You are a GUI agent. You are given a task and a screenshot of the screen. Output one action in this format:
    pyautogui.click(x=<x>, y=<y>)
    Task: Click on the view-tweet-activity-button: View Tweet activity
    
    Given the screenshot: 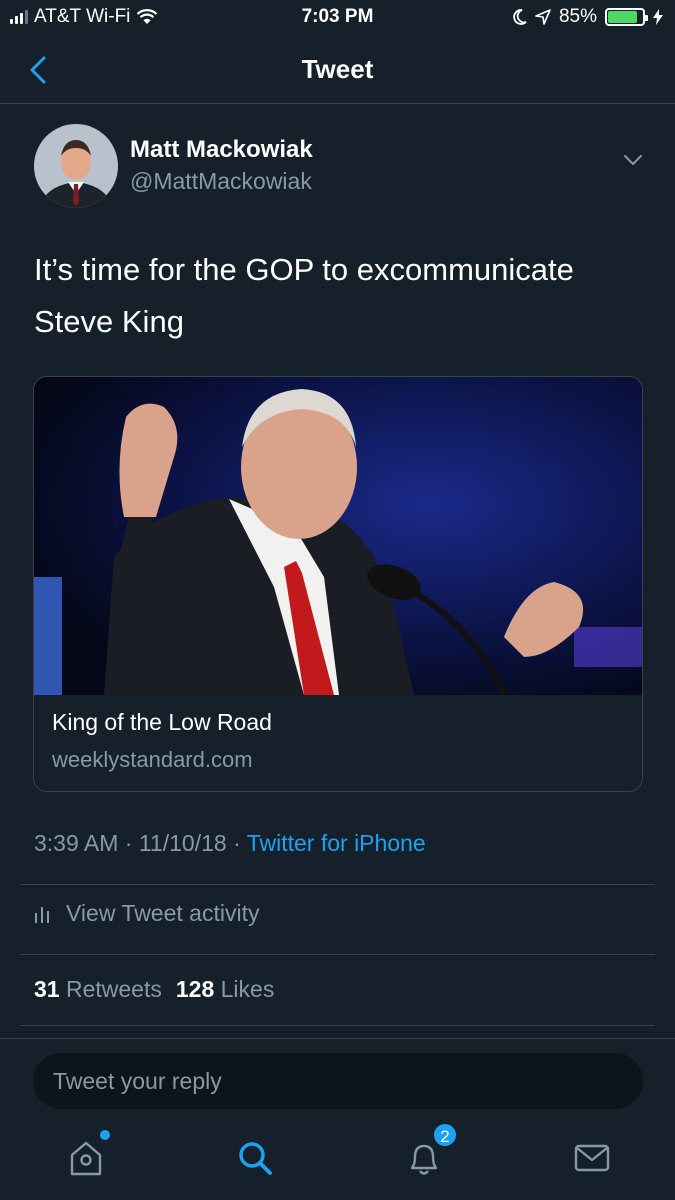 What is the action you would take?
    pyautogui.click(x=146, y=913)
    